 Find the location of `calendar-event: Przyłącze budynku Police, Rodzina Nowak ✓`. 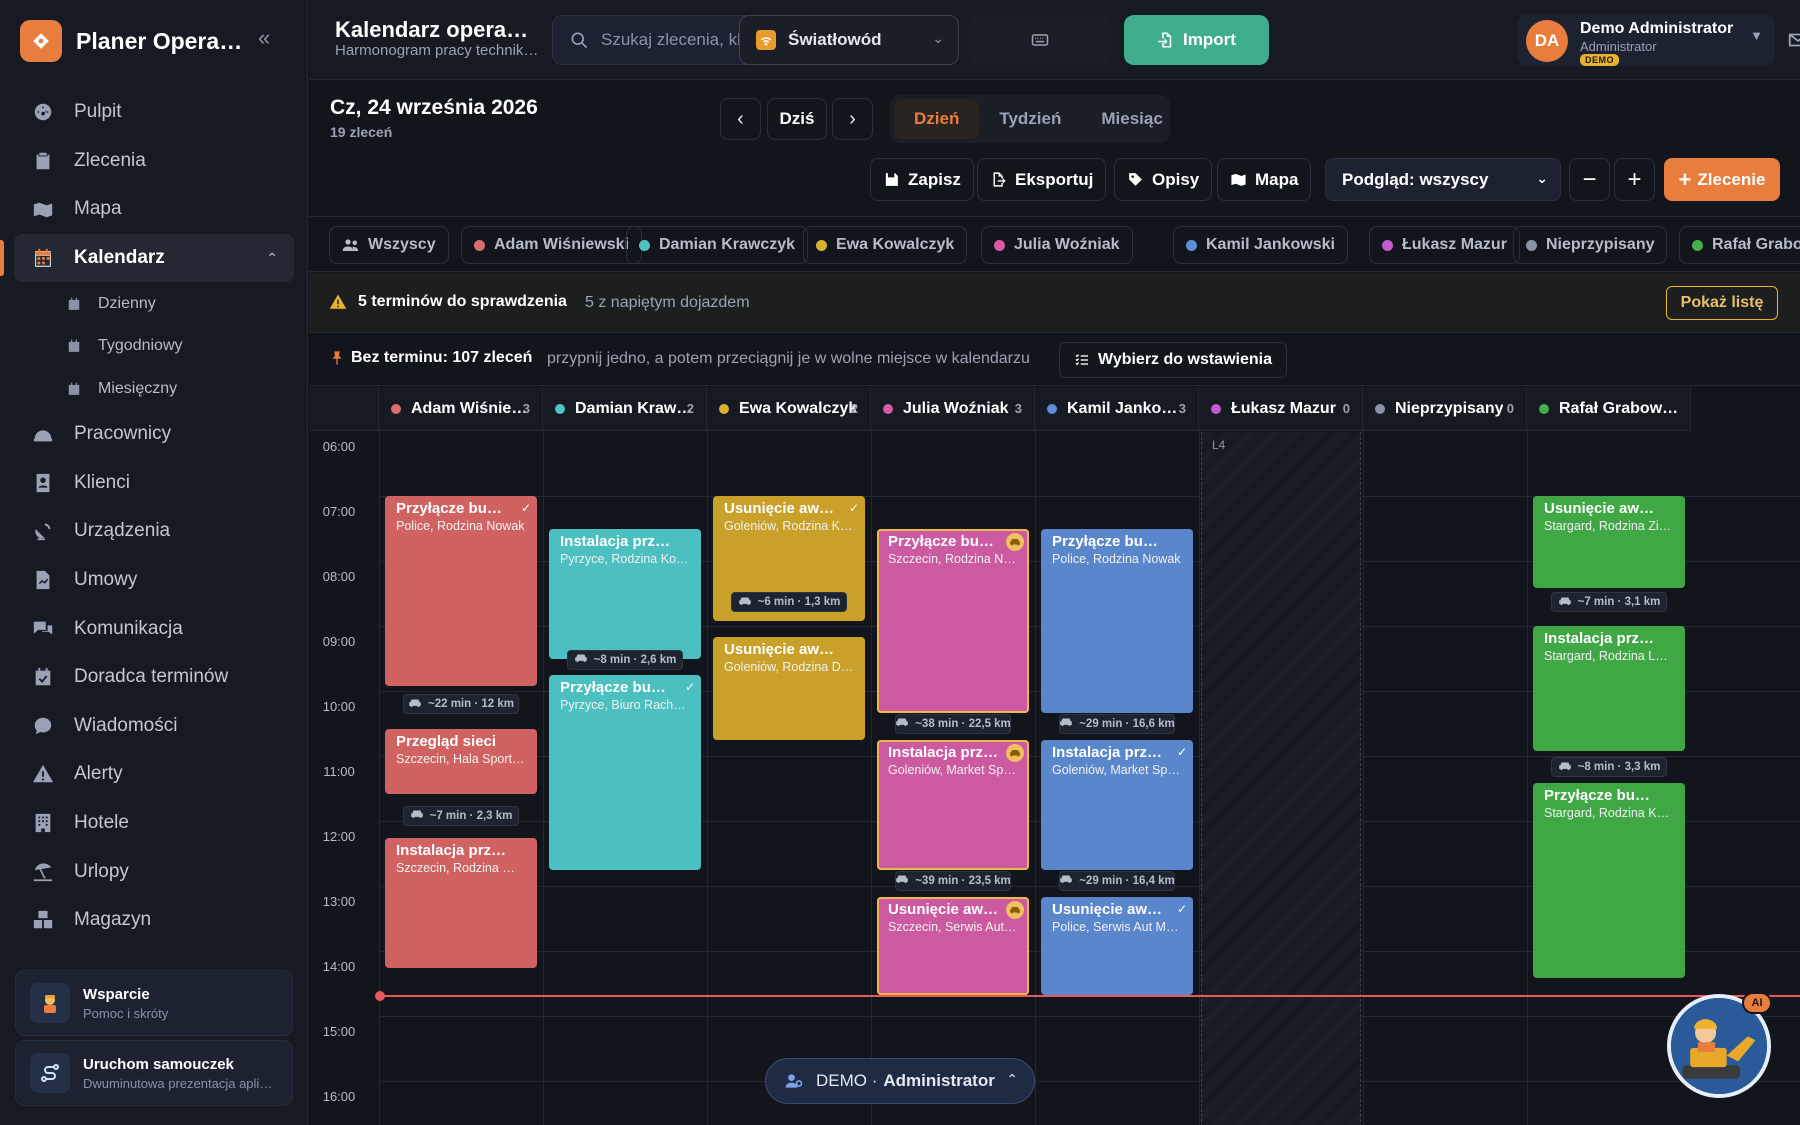

calendar-event: Przyłącze budynku Police, Rodzina Nowak ✓ is located at coordinates (461, 591).